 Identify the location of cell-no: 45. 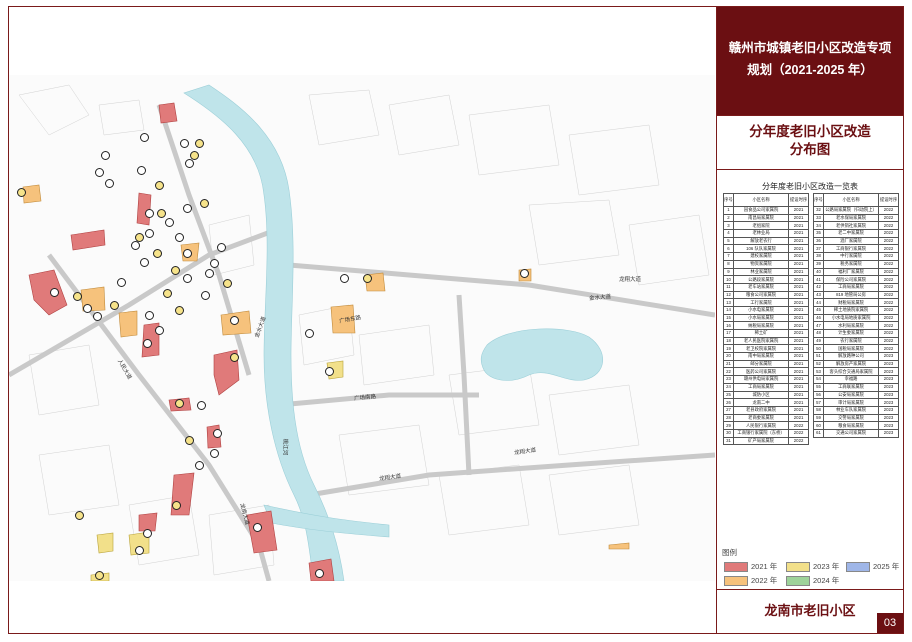
(818, 310).